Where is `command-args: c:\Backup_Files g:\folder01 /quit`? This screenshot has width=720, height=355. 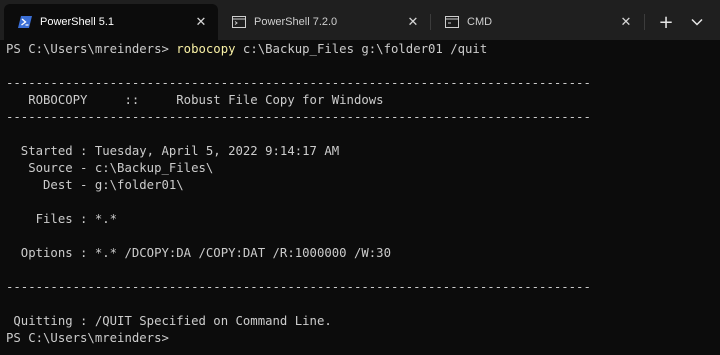 command-args: c:\Backup_Files g:\folder01 /quit is located at coordinates (365, 49).